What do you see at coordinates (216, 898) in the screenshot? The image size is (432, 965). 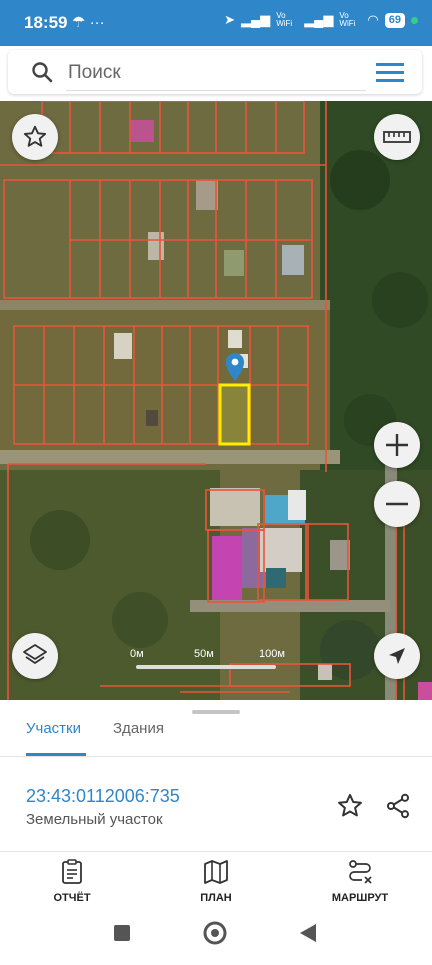 I see `nav-plan-label: ПЛАН` at bounding box center [216, 898].